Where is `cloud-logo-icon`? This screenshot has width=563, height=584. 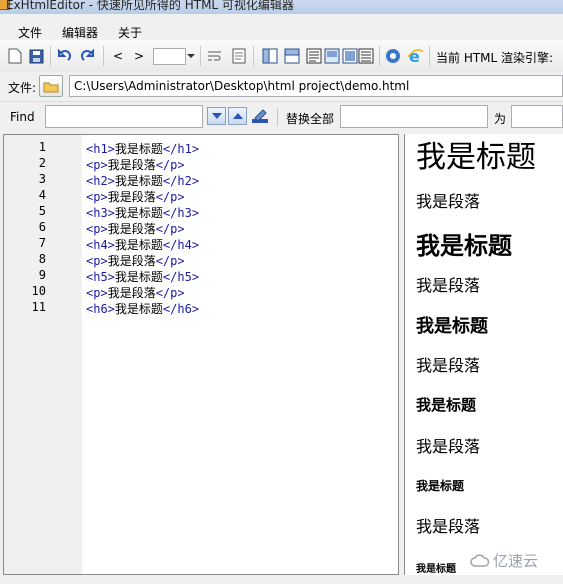 cloud-logo-icon is located at coordinates (480, 560).